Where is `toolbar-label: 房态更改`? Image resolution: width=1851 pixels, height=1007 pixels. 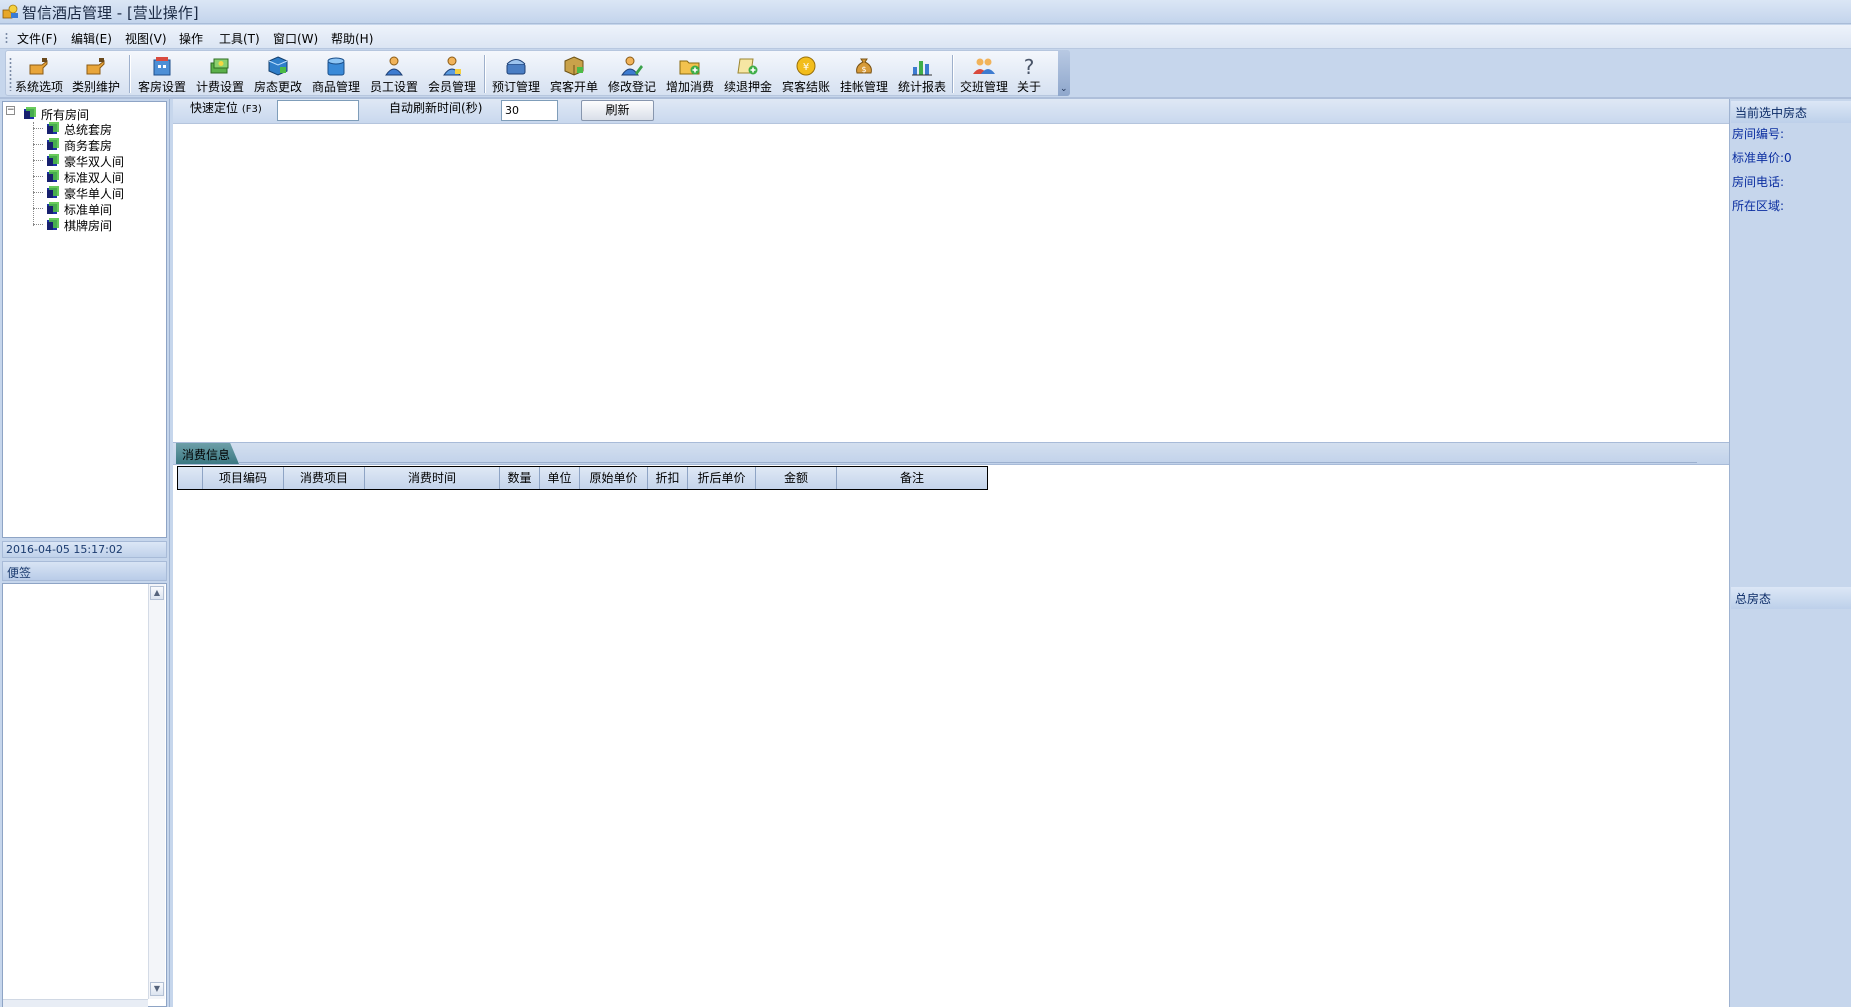
toolbar-label: 房态更改 is located at coordinates (277, 87).